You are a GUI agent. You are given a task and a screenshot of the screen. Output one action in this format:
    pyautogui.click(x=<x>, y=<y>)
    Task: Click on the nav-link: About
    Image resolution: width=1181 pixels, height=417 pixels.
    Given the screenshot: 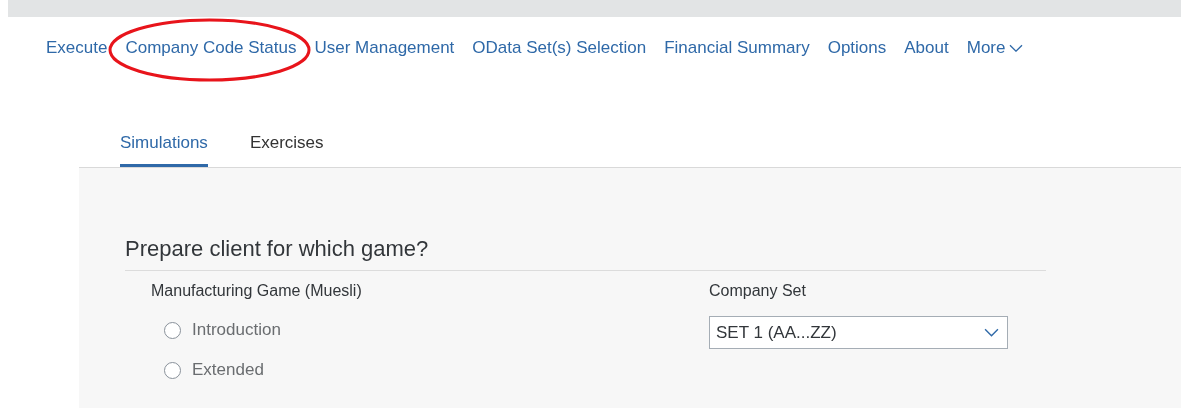 What is the action you would take?
    pyautogui.click(x=926, y=48)
    